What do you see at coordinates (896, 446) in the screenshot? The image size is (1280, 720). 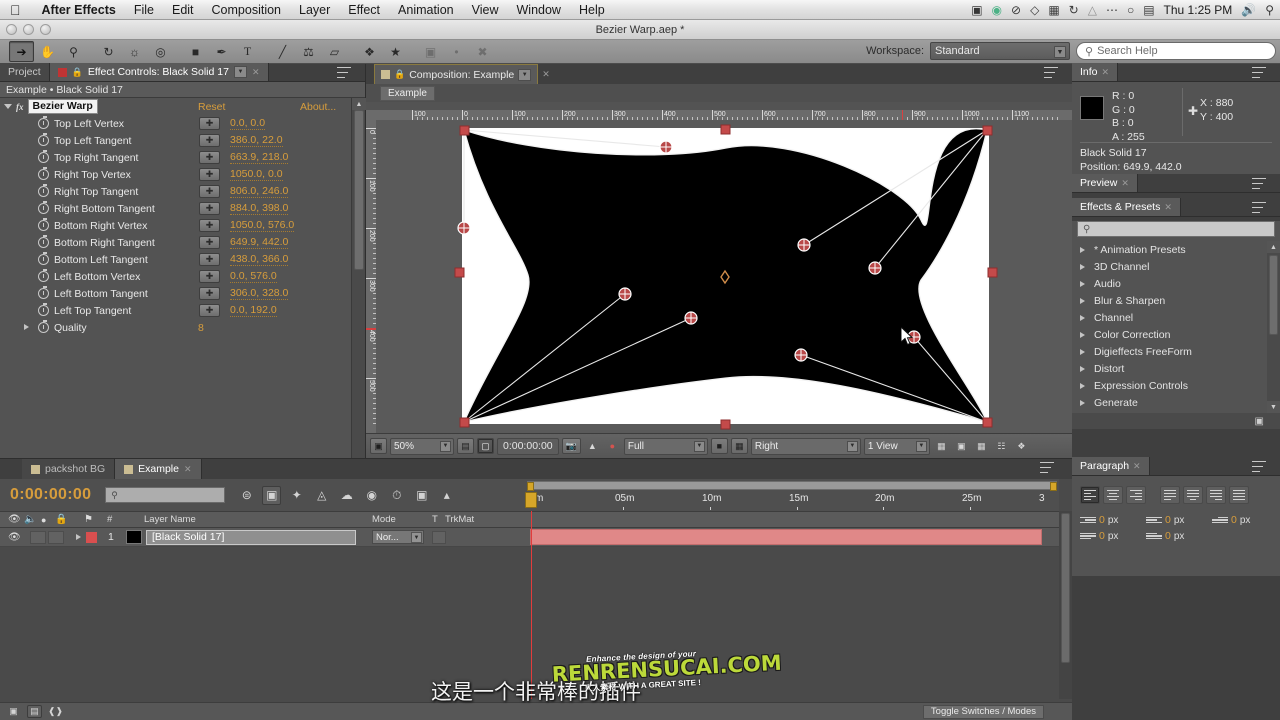 I see `views-select: 1 View ▼` at bounding box center [896, 446].